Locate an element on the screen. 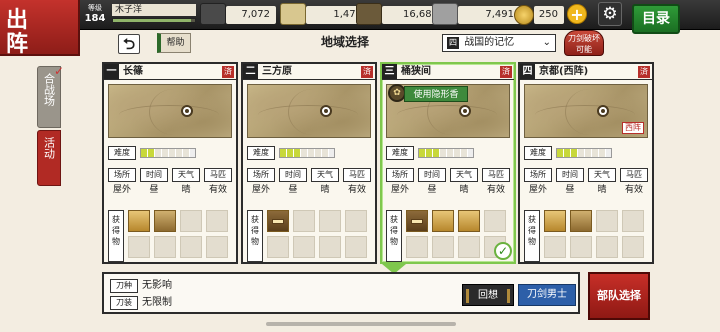 This screenshot has width=720, height=332. equipment-value: 无限制 is located at coordinates (157, 302).